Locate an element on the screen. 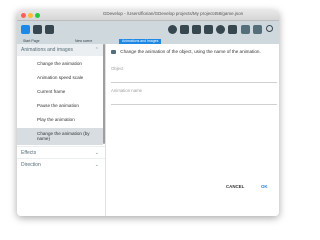  play-icon is located at coordinates (172, 29).